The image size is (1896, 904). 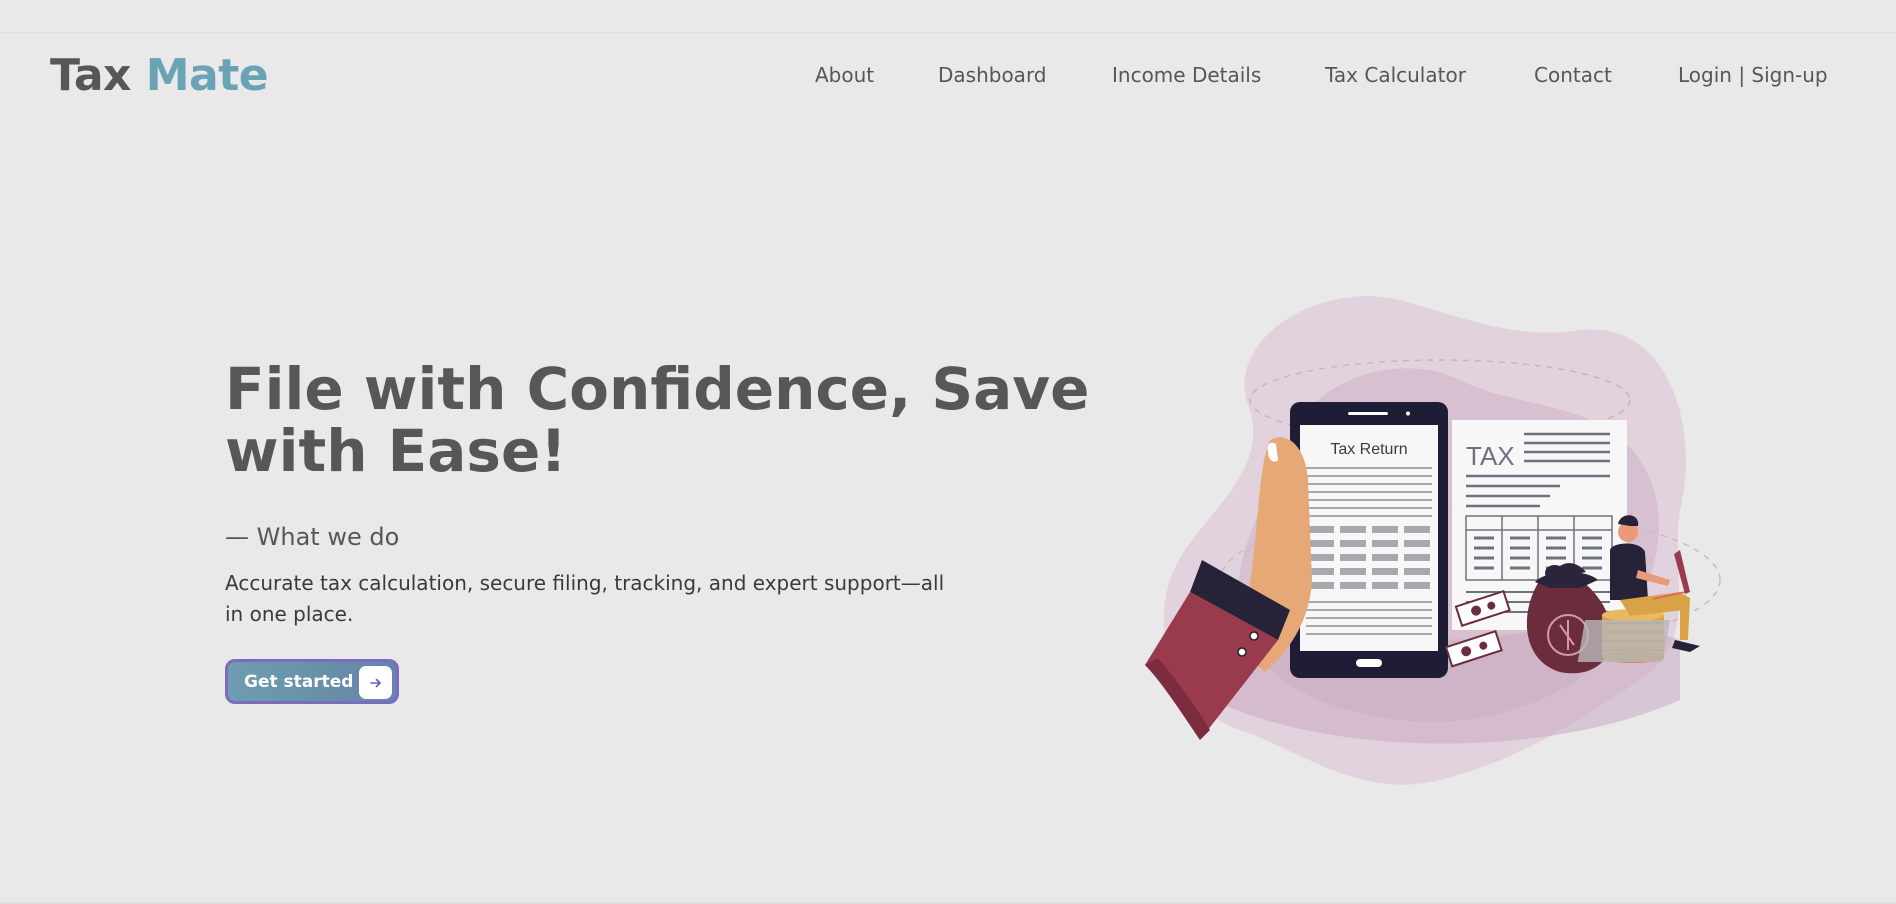 I want to click on nav-login-signup: Login | Sign-up, so click(x=1753, y=75).